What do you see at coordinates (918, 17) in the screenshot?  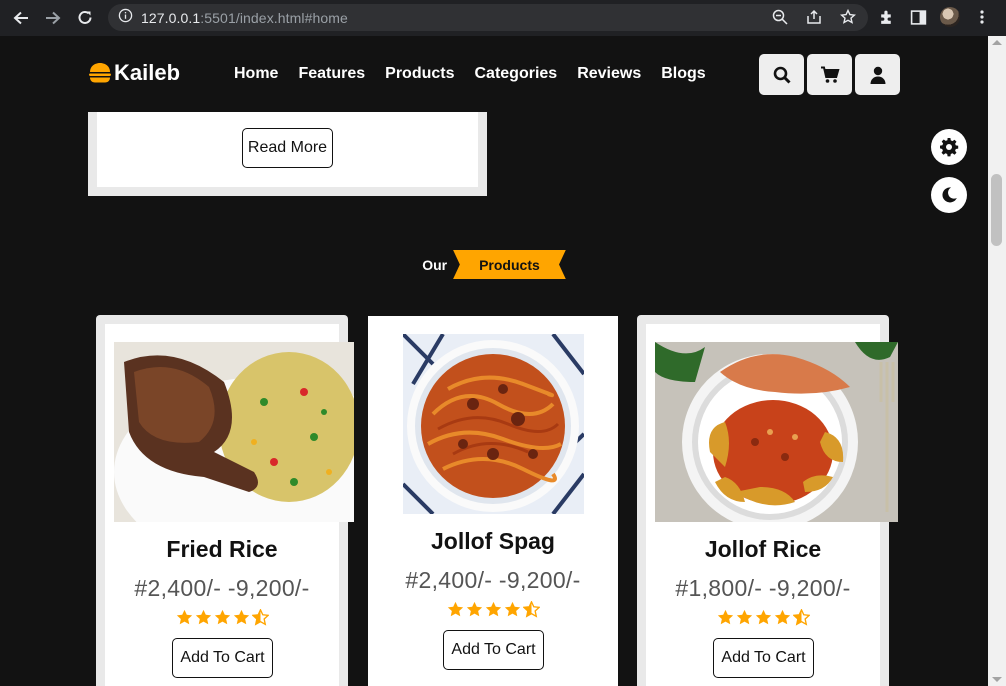 I see `side-panel-icon` at bounding box center [918, 17].